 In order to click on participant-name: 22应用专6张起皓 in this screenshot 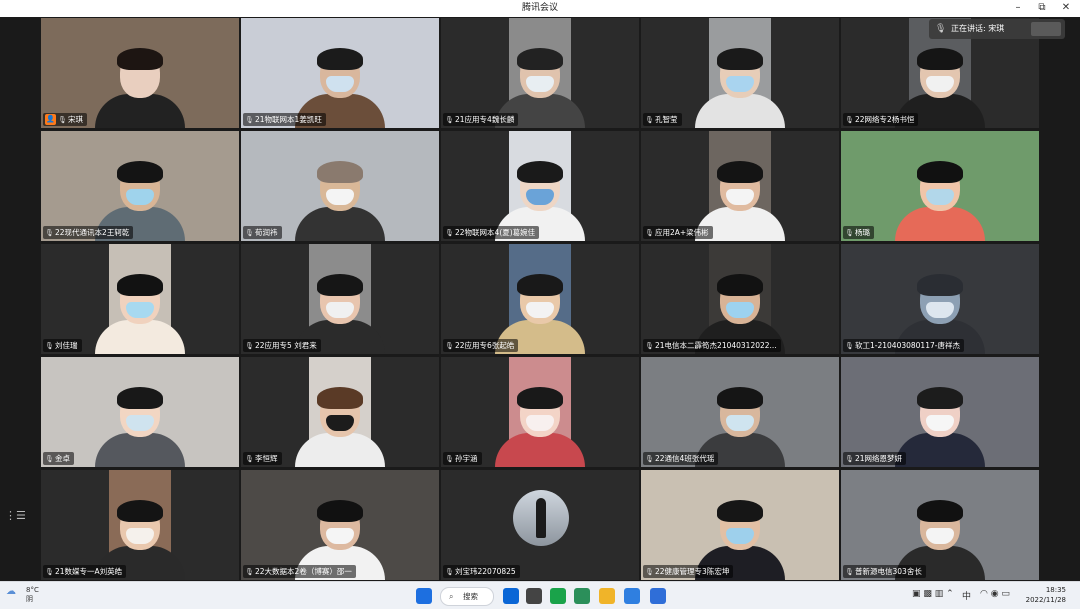, I will do `click(485, 345)`.